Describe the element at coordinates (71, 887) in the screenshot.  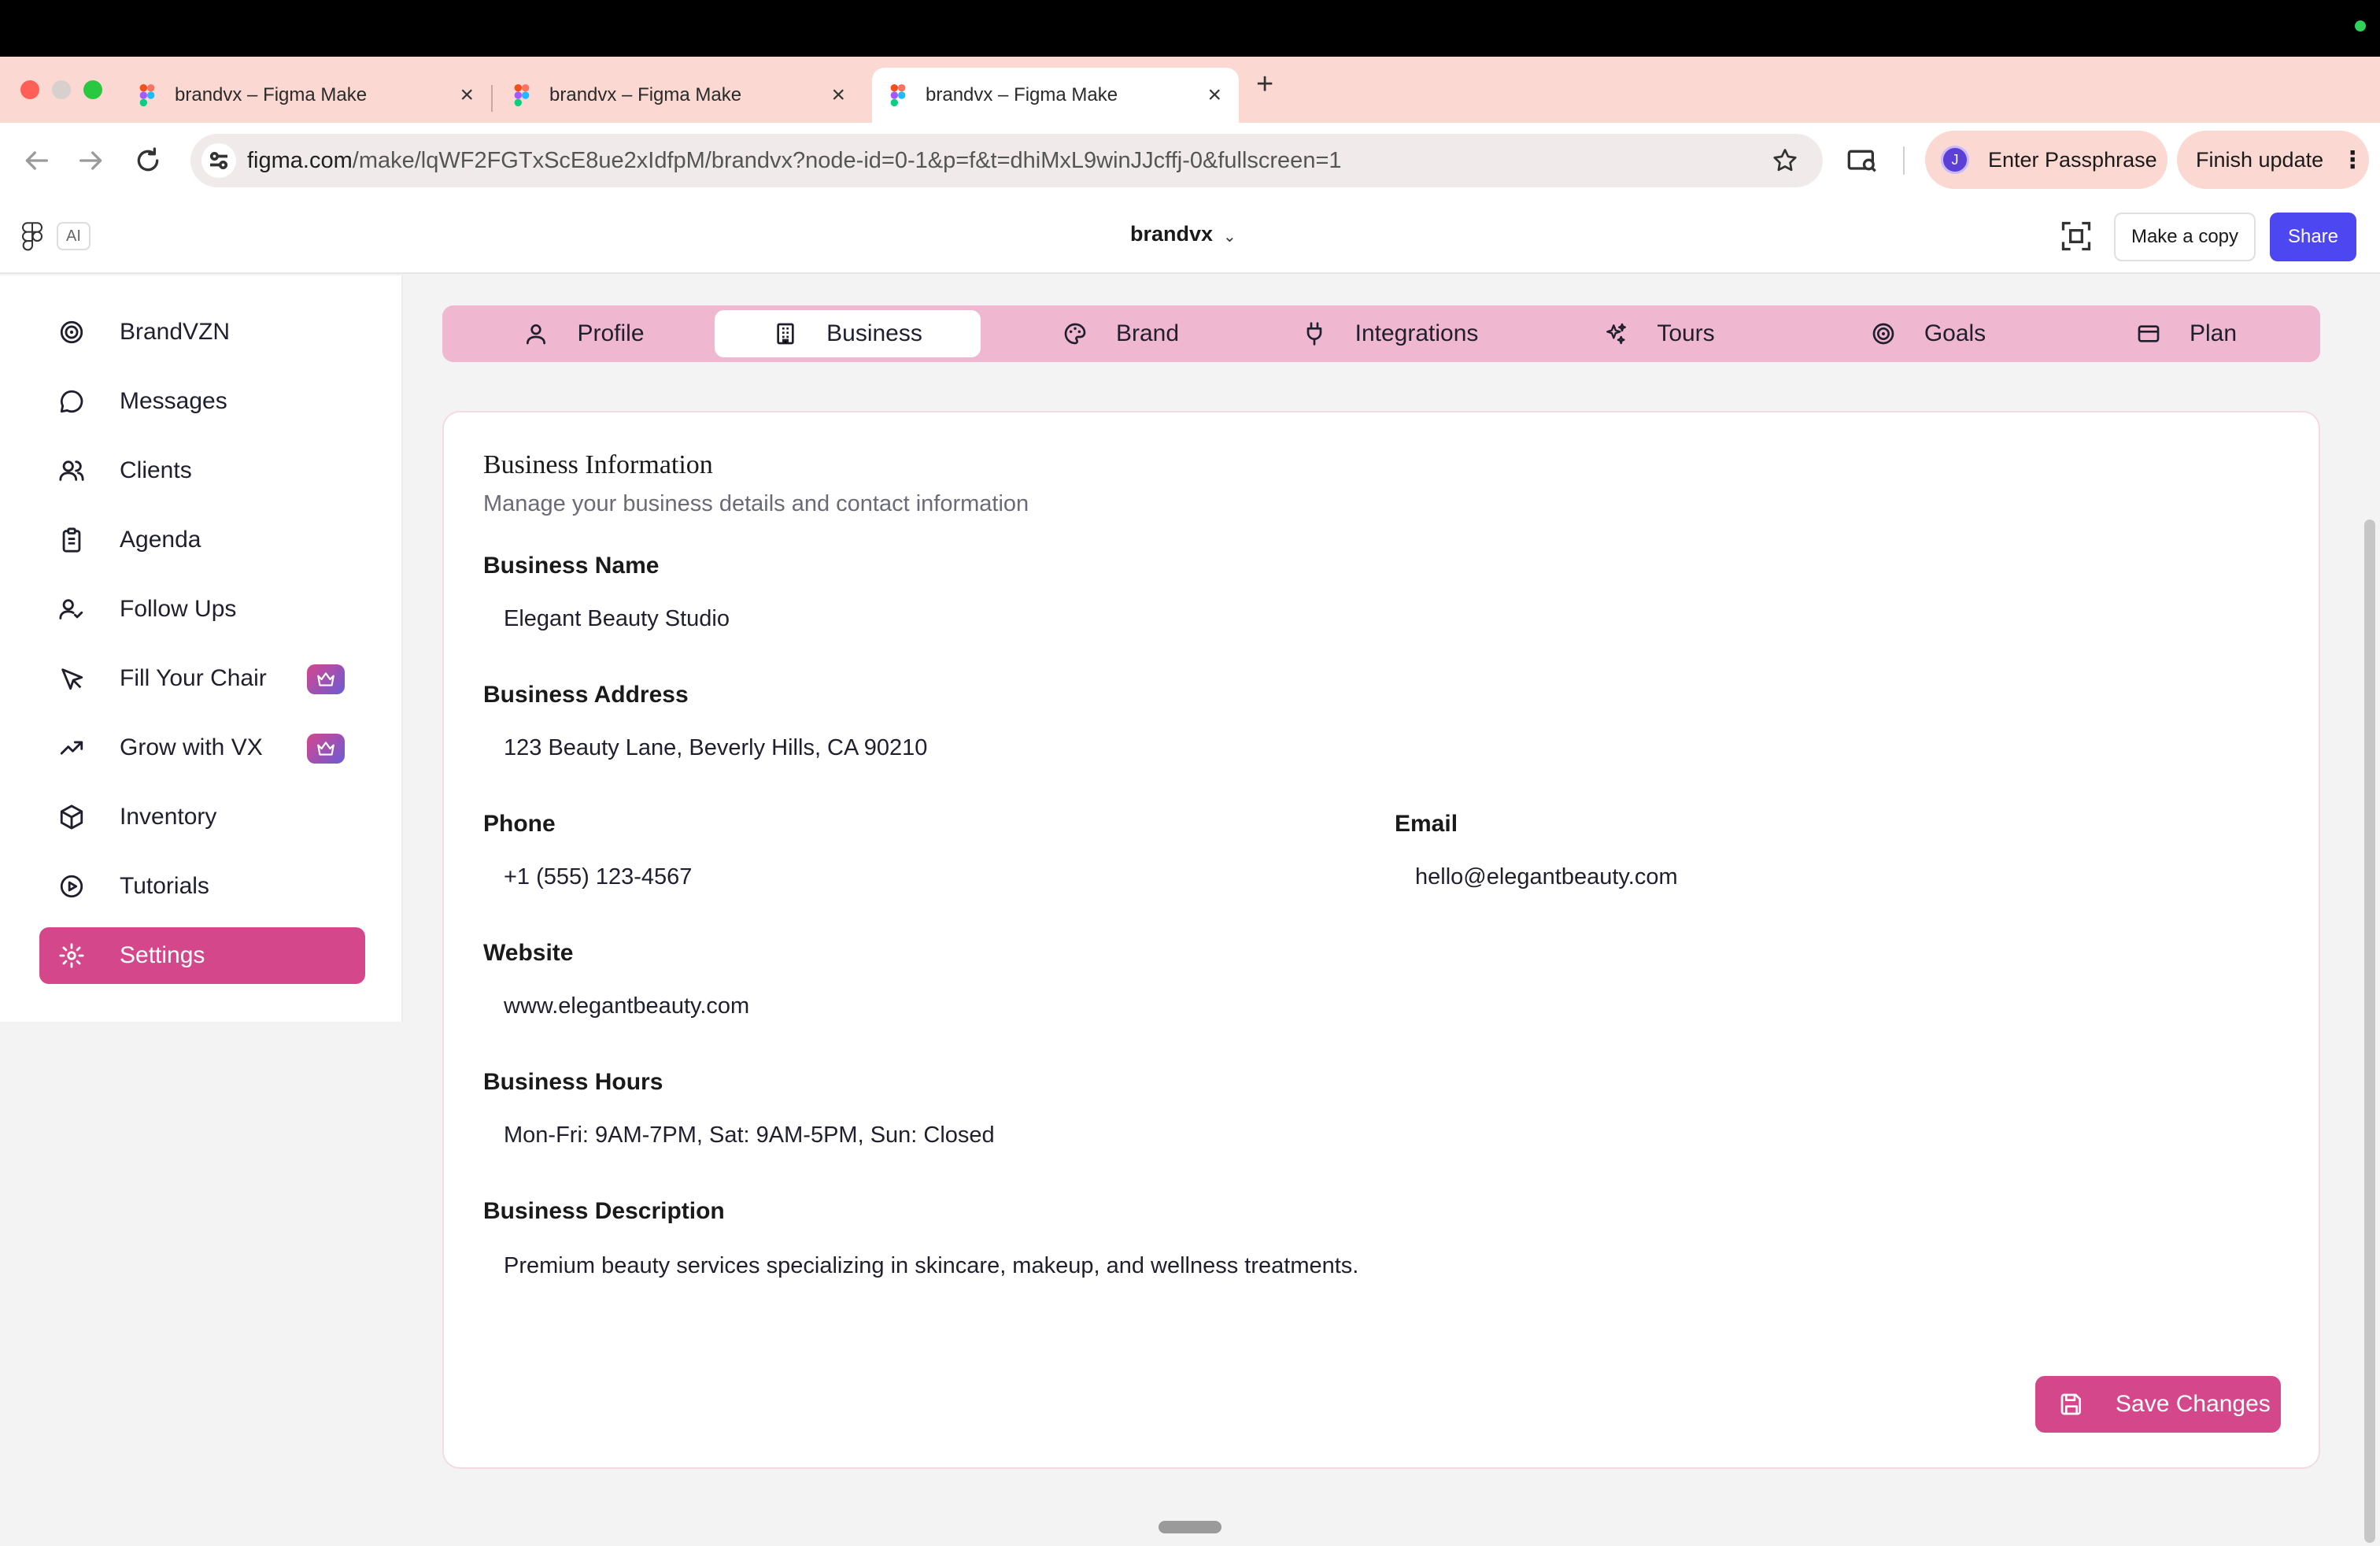
I see `play-circle-icon` at that location.